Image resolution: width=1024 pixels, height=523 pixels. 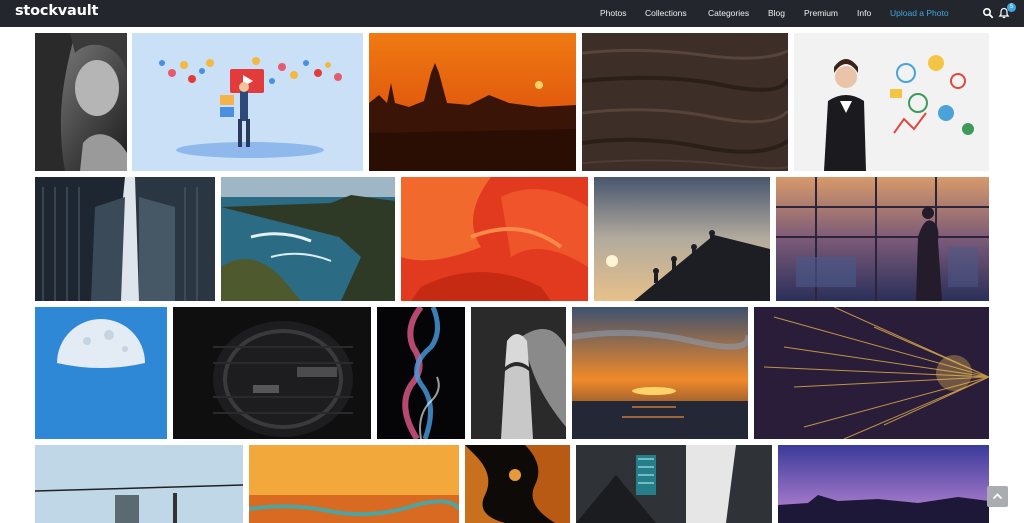 I want to click on photo-hand-tech-circuit, so click(x=674, y=484).